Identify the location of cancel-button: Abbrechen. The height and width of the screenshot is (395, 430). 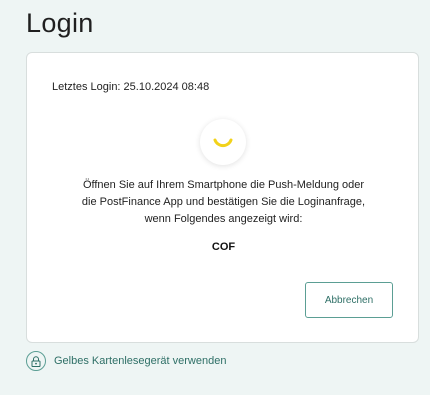
(349, 300).